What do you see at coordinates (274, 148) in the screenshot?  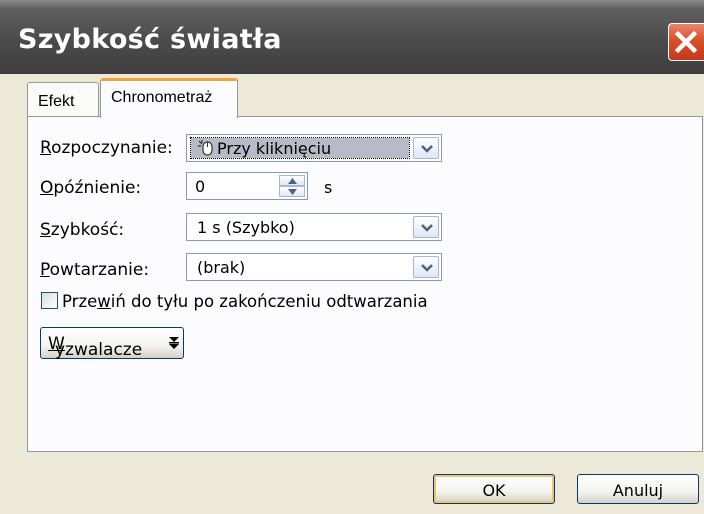 I see `start-select-text: Przy kliknięciu` at bounding box center [274, 148].